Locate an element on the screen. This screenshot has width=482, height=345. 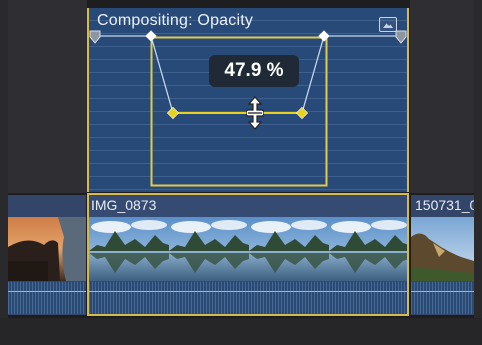
selected-clip-name: IMG_0873 is located at coordinates (124, 205).